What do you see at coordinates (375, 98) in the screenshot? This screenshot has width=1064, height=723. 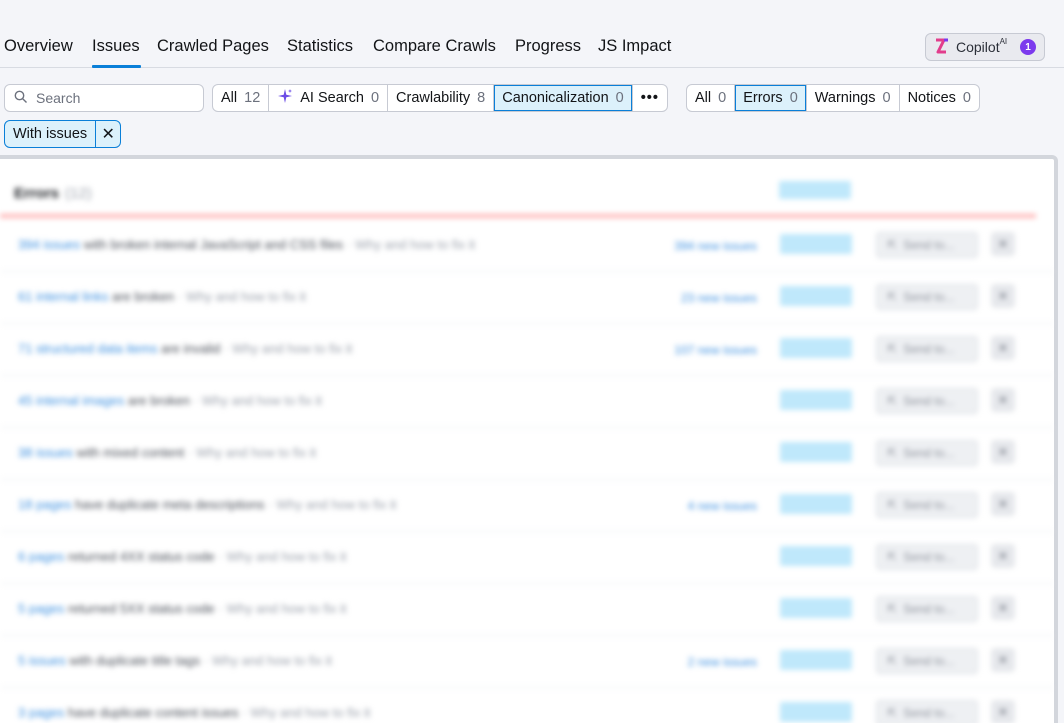 I see `category-ai-search-count: 0` at bounding box center [375, 98].